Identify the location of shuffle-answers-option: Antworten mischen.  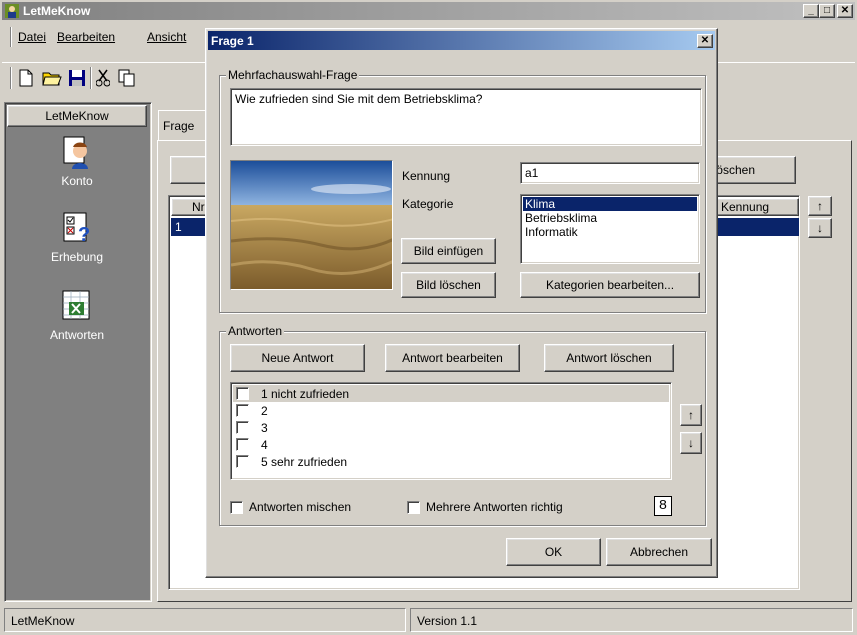
(290, 507).